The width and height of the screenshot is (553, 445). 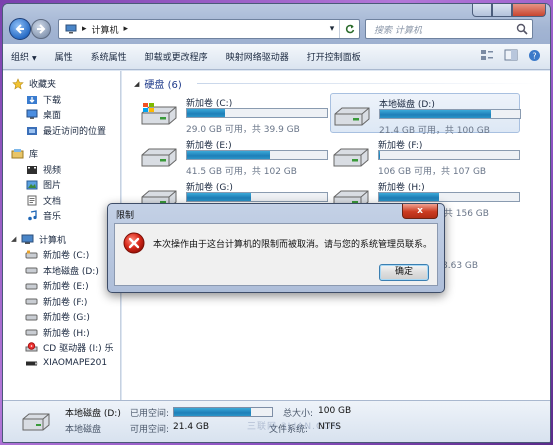 I want to click on forward-button, so click(x=41, y=29).